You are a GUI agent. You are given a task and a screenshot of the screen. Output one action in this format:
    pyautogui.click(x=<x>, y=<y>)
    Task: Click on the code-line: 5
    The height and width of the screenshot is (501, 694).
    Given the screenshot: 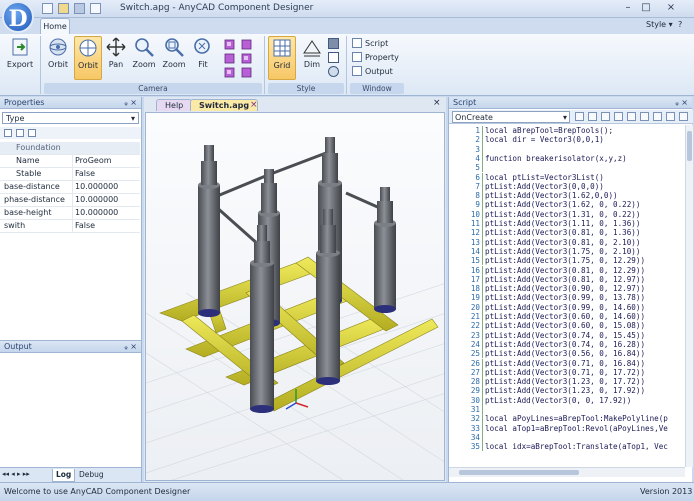 What is the action you would take?
    pyautogui.click(x=567, y=168)
    